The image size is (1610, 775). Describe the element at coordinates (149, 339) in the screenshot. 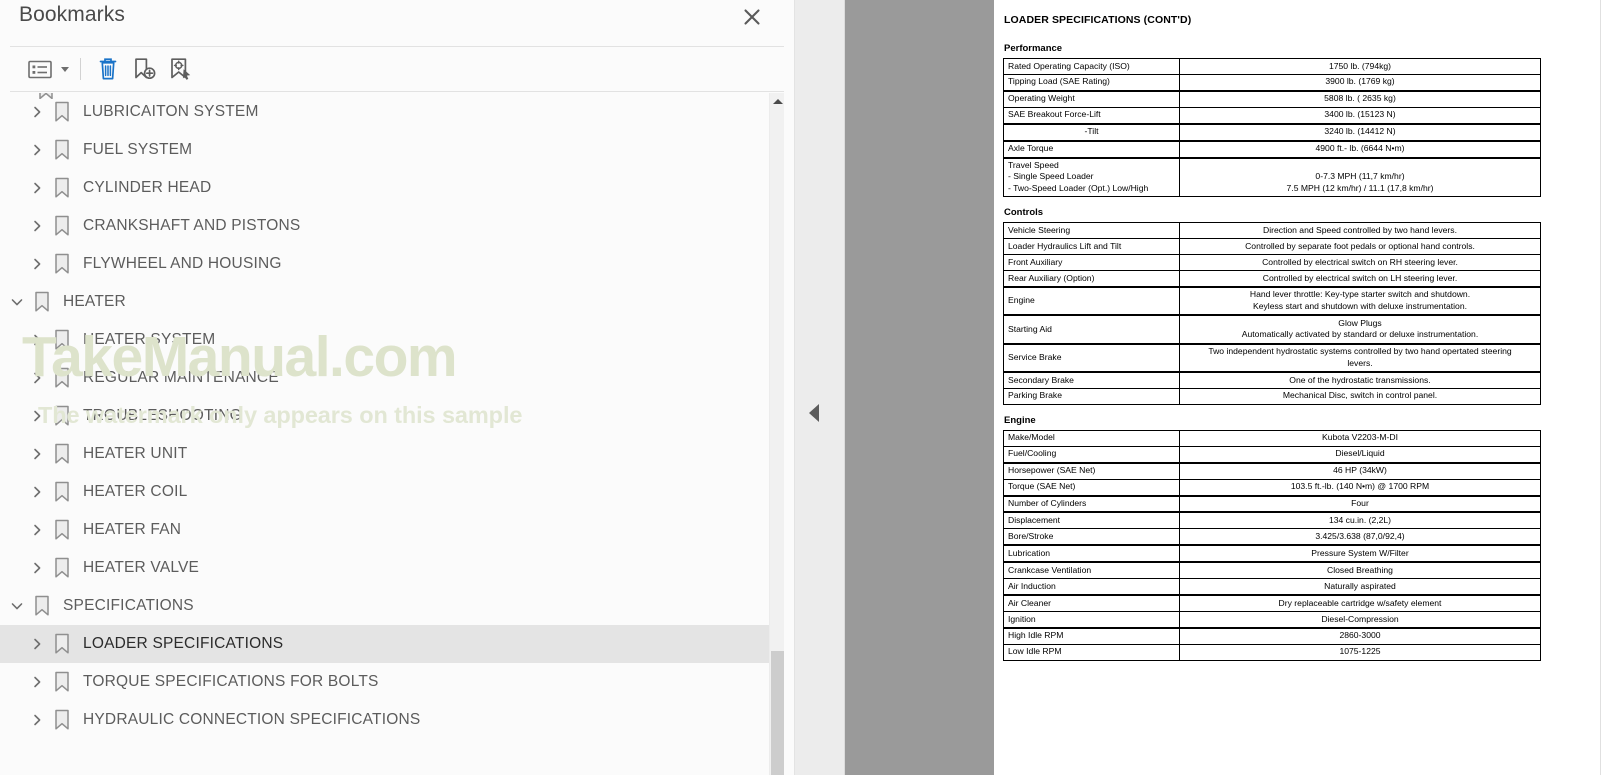

I see `bookmark-item-label: HEATER SYSTEM` at that location.